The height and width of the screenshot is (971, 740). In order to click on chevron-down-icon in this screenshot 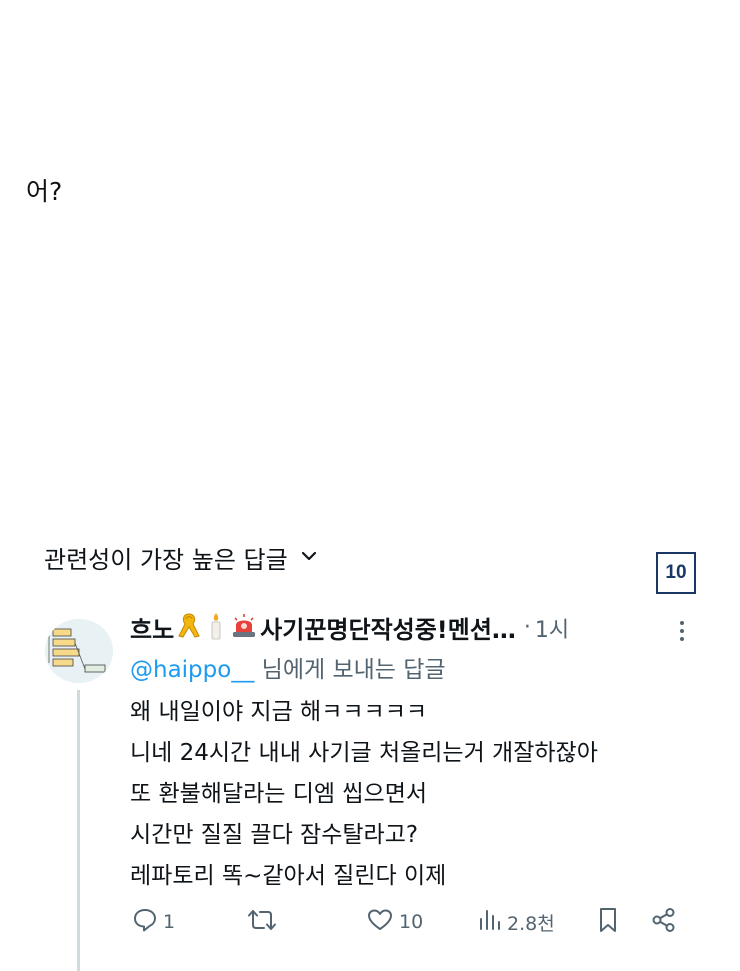, I will do `click(309, 558)`.